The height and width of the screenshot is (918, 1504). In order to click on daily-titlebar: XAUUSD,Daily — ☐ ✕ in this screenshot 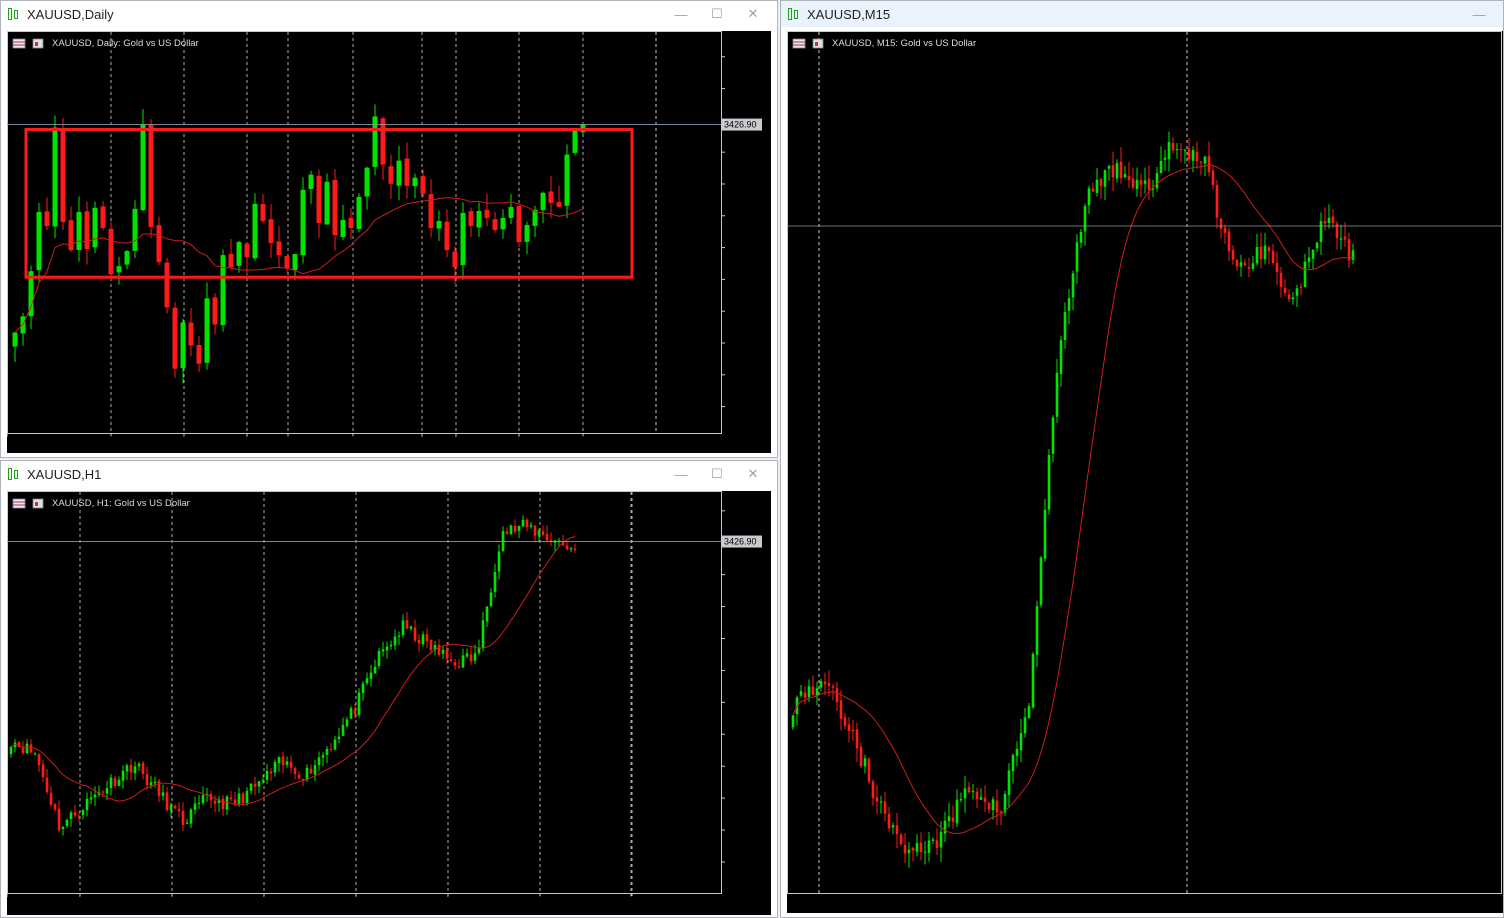, I will do `click(389, 14)`.